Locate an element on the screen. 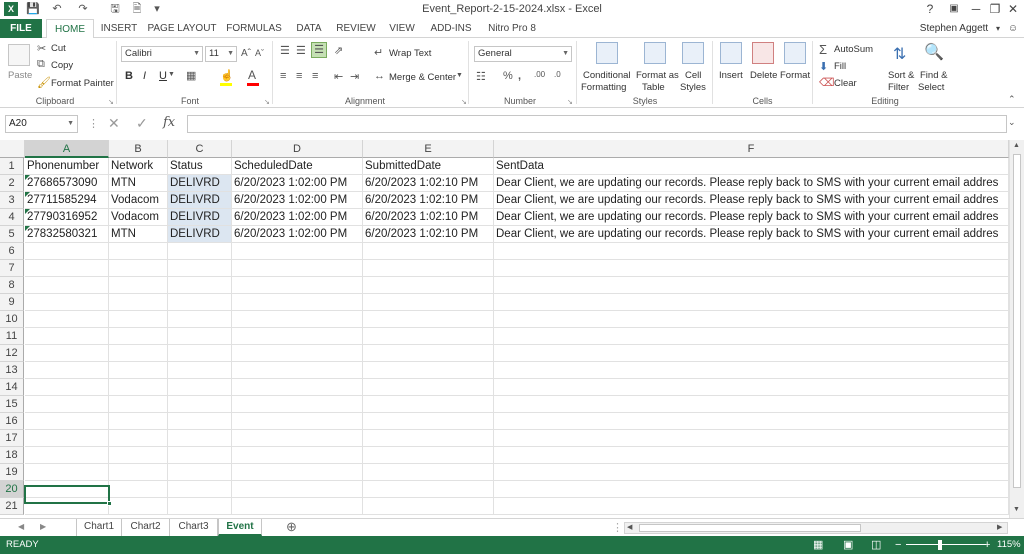 This screenshot has height=554, width=1024. decrease-decimal-icon: .0 is located at coordinates (557, 74).